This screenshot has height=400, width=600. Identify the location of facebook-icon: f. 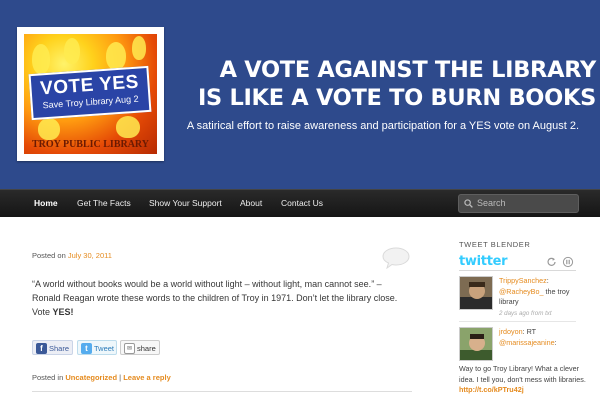
(41, 348).